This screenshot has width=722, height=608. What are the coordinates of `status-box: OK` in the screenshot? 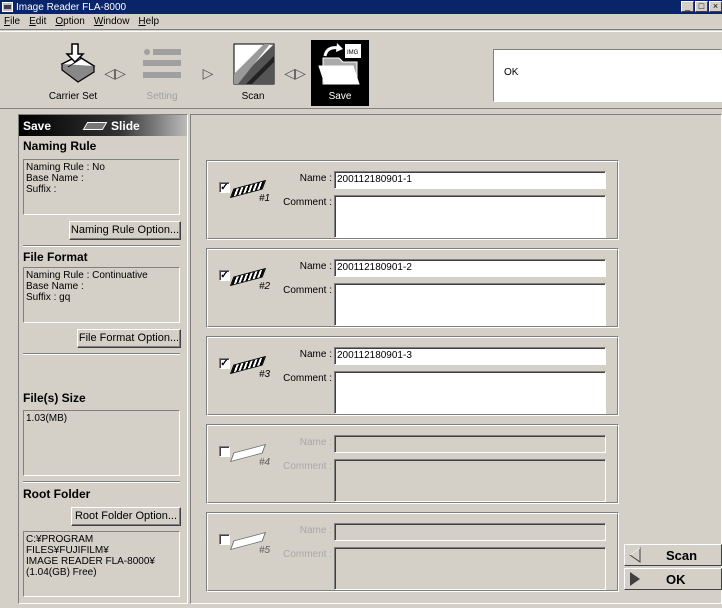 It's located at (607, 75).